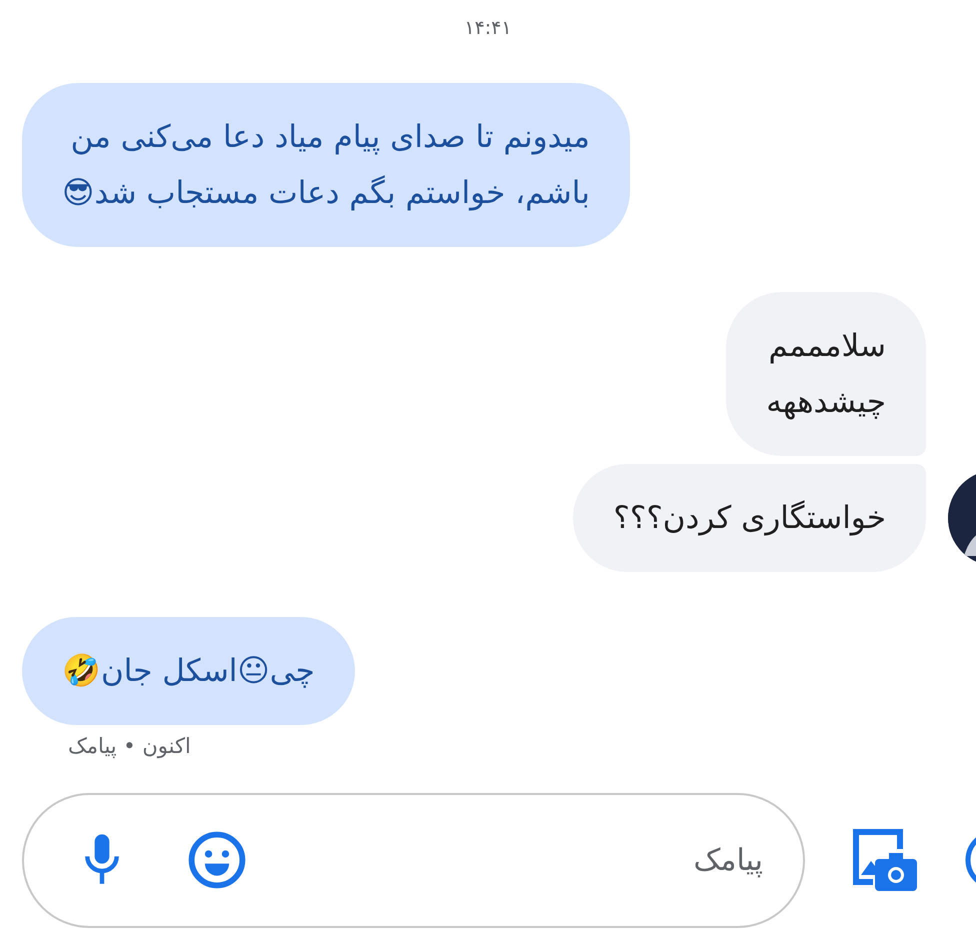 This screenshot has height=939, width=976. What do you see at coordinates (217, 860) in the screenshot?
I see `smiley-icon` at bounding box center [217, 860].